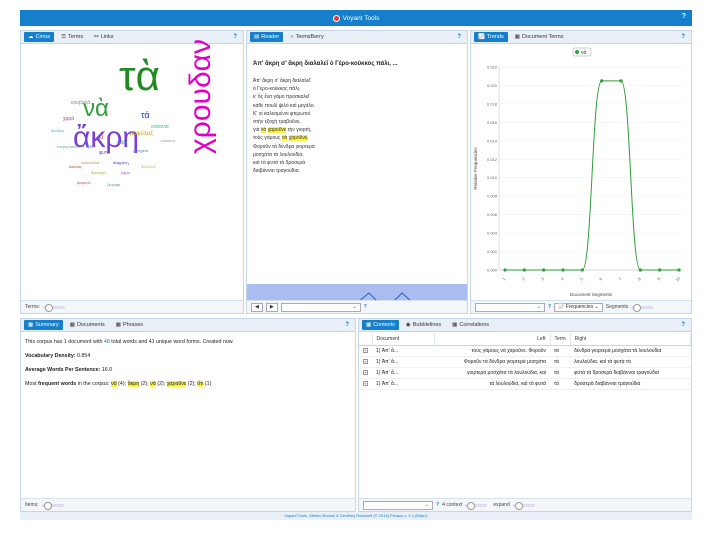  Describe the element at coordinates (347, 325) in the screenshot. I see `summary-help-button: ?` at that location.